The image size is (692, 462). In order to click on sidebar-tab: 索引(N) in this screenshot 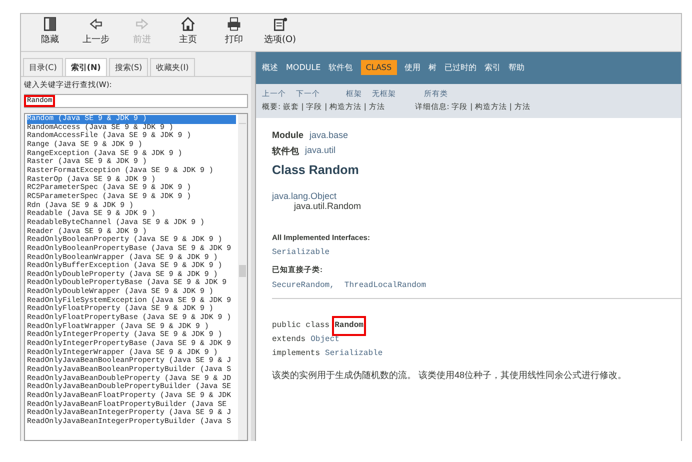, I will do `click(85, 67)`.